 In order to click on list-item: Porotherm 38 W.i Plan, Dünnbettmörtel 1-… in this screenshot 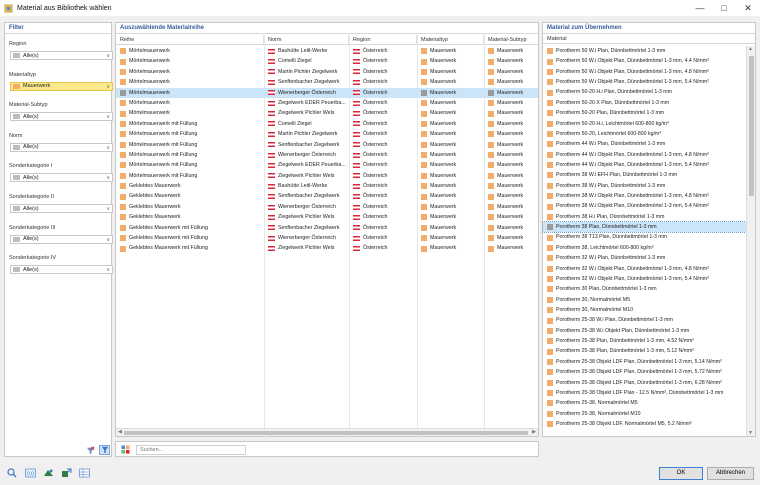, I will do `click(644, 186)`.